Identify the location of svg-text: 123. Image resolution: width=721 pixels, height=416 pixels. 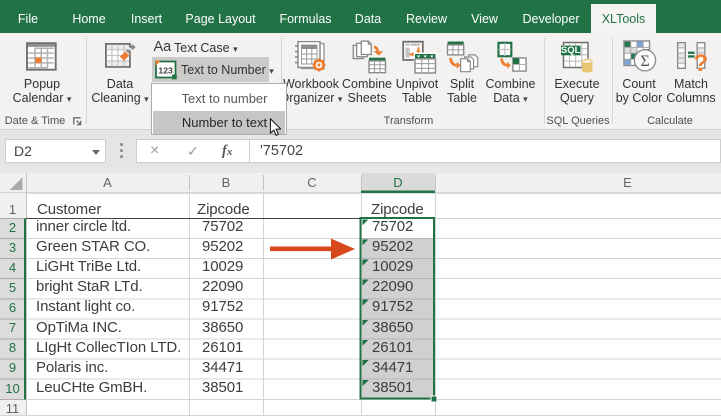
(165, 70).